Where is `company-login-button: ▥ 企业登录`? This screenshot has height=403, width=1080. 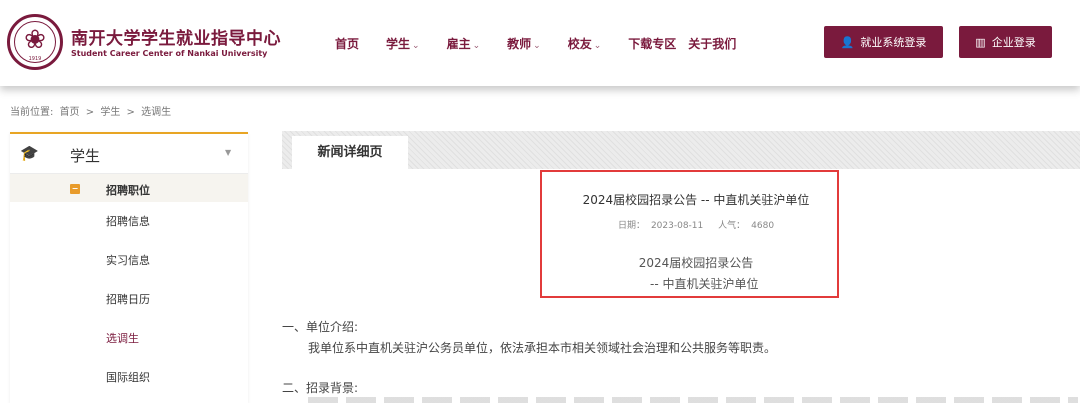 company-login-button: ▥ 企业登录 is located at coordinates (1005, 42).